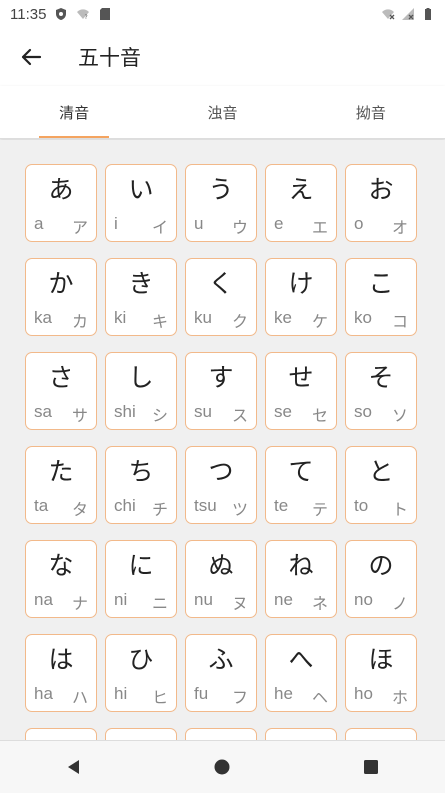 This screenshot has height=793, width=445. I want to click on kana-sub-row: te テ, so click(301, 508).